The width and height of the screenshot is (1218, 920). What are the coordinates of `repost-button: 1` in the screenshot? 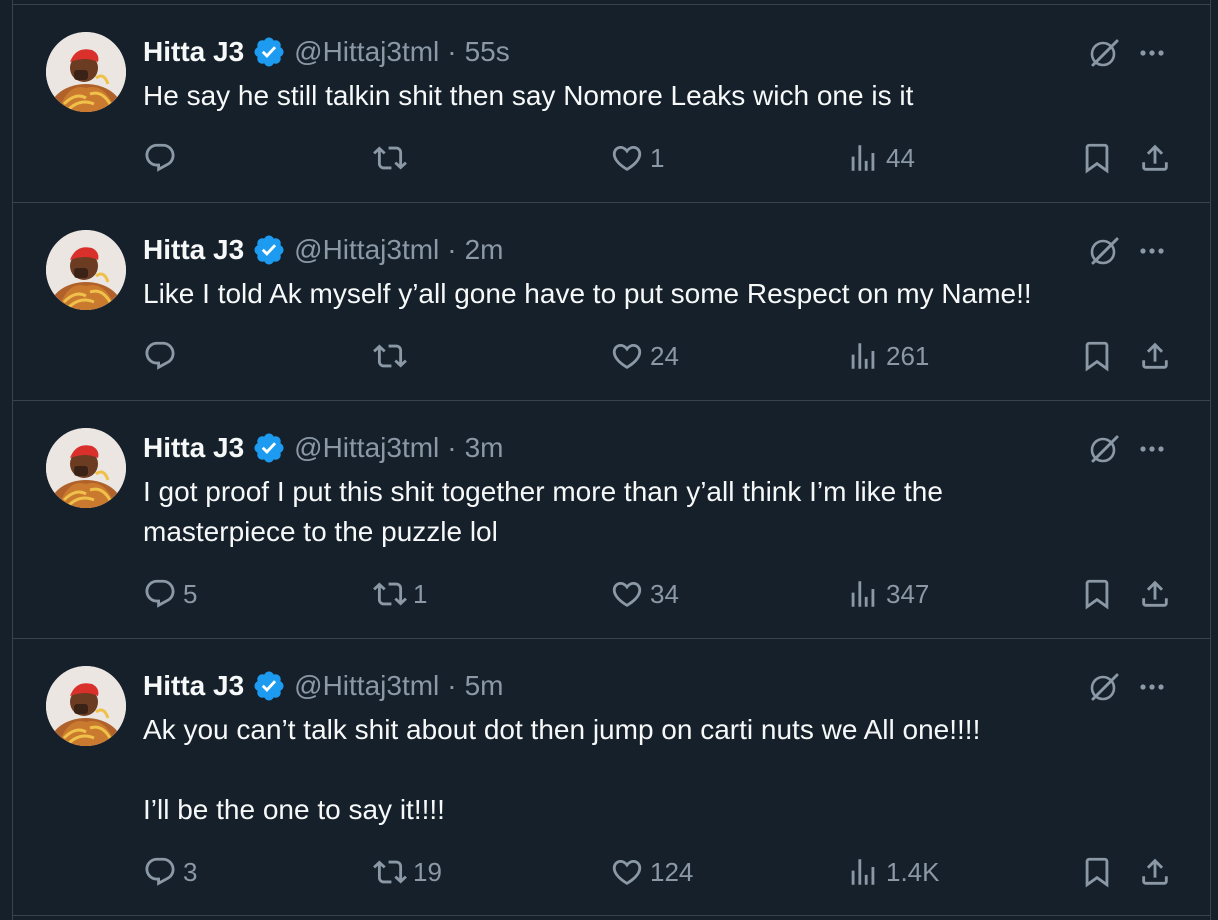 It's located at (400, 594).